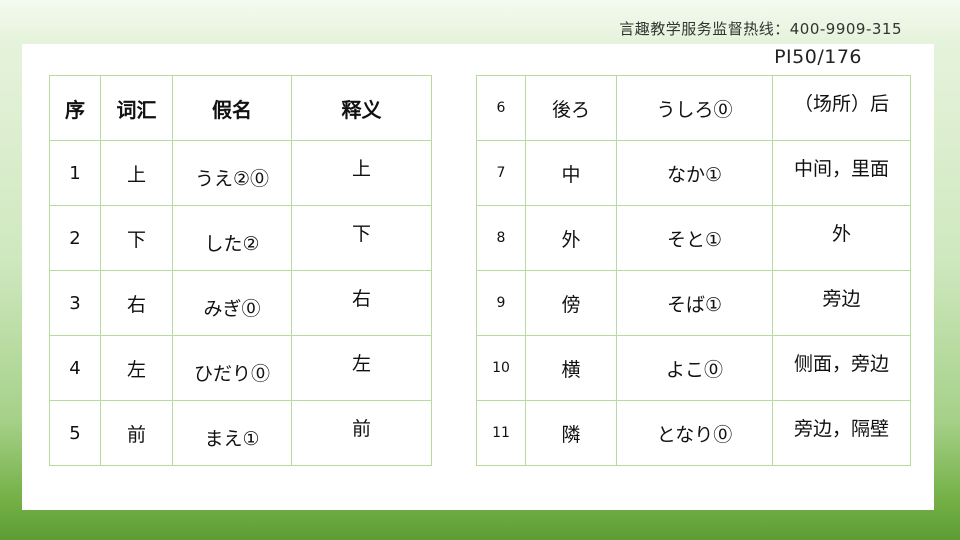  I want to click on row-kana: まえ①, so click(232, 433).